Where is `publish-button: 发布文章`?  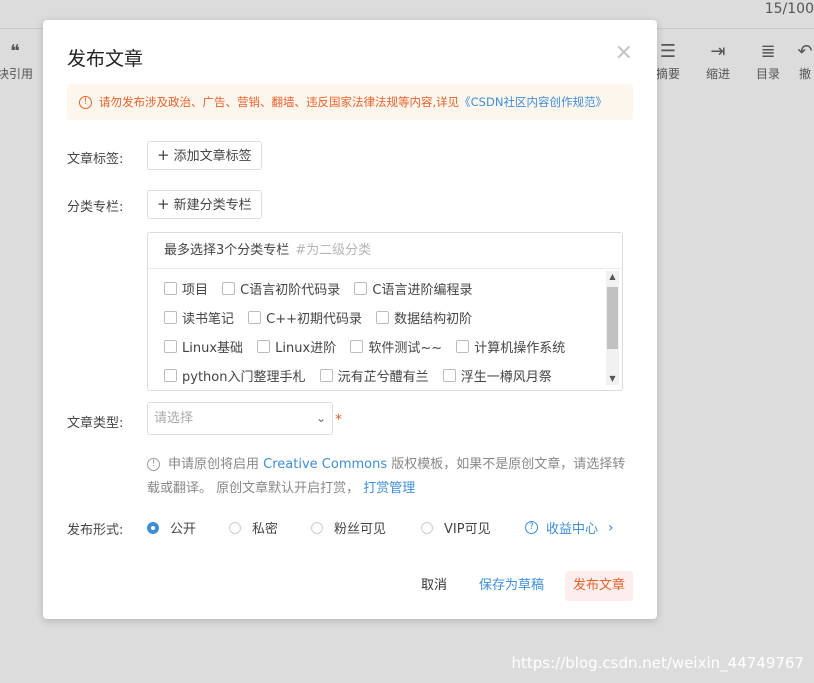 publish-button: 发布文章 is located at coordinates (599, 586).